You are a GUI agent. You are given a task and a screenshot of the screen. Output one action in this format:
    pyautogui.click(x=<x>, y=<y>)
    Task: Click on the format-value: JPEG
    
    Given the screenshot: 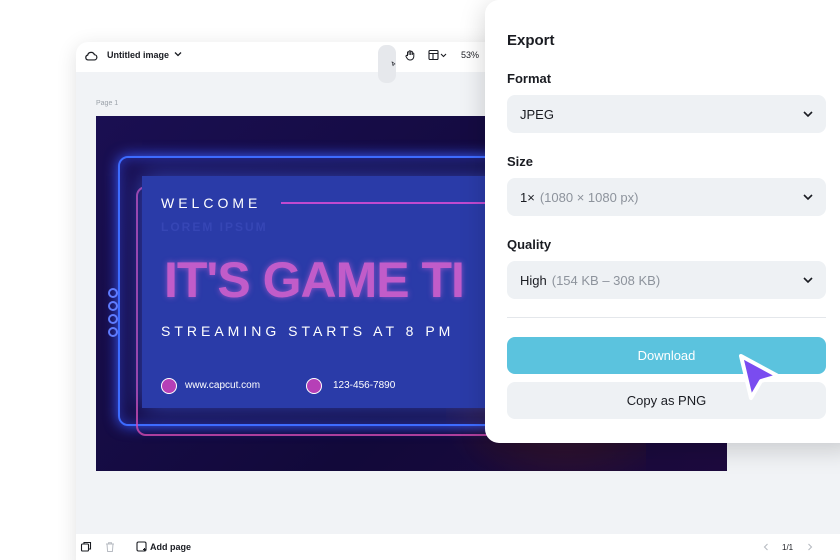 What is the action you would take?
    pyautogui.click(x=537, y=114)
    